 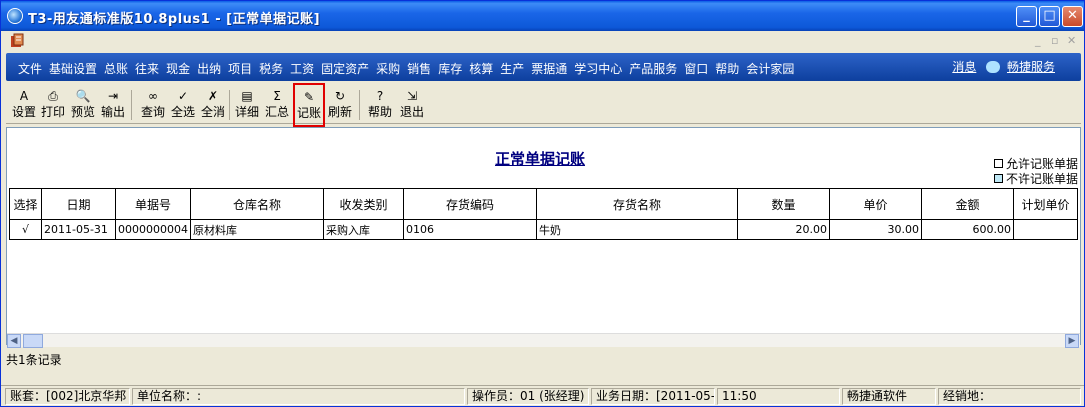 What do you see at coordinates (30, 68) in the screenshot?
I see `menu-item: 文件` at bounding box center [30, 68].